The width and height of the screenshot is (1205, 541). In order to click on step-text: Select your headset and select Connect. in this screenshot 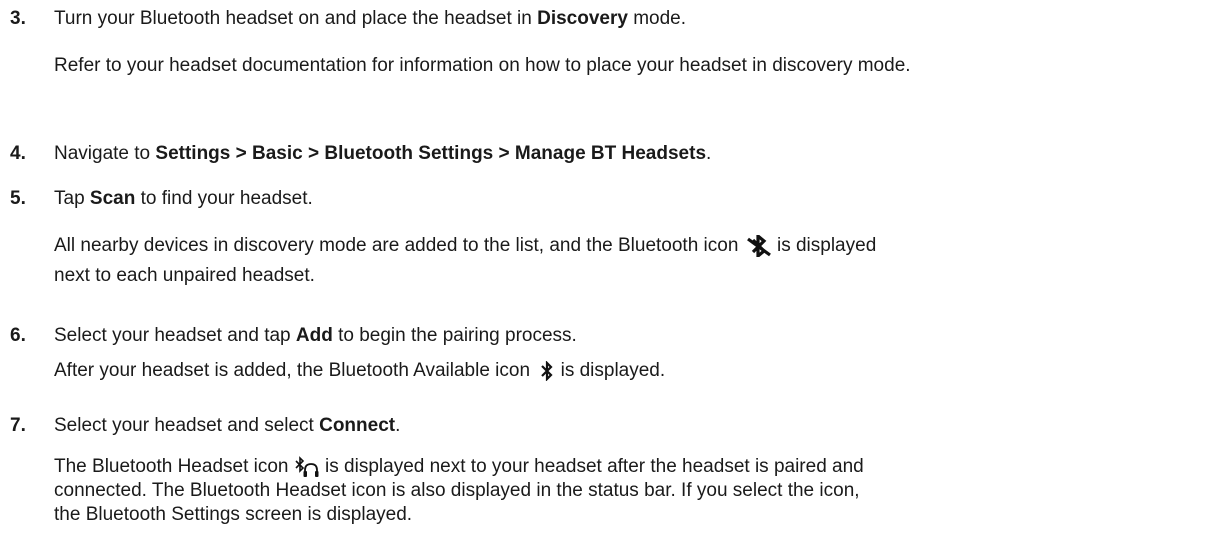, I will do `click(227, 426)`.